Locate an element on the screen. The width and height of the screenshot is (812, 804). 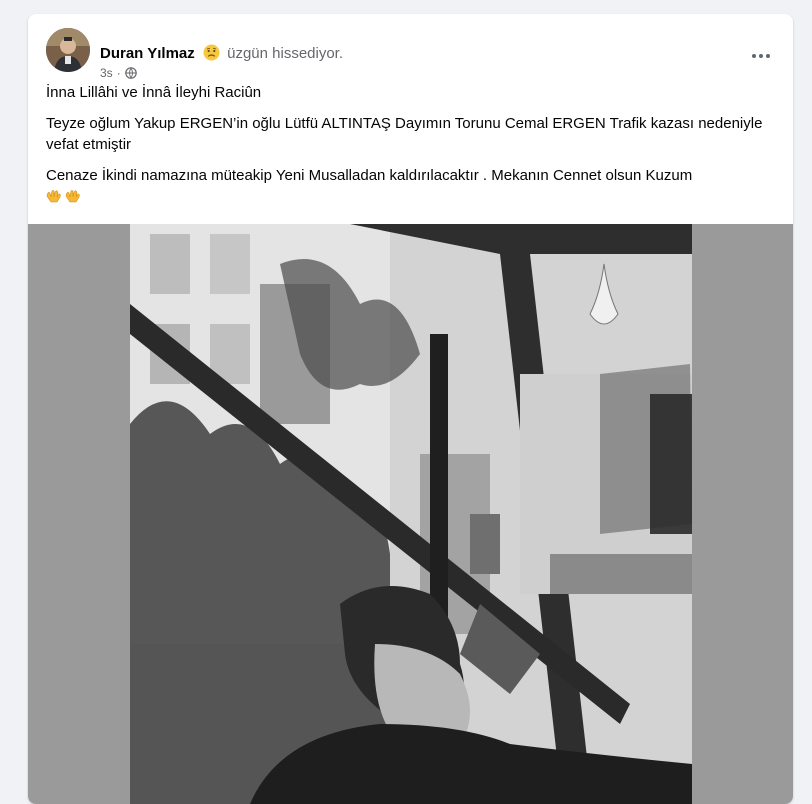
post-meta: 3s · is located at coordinates (118, 73).